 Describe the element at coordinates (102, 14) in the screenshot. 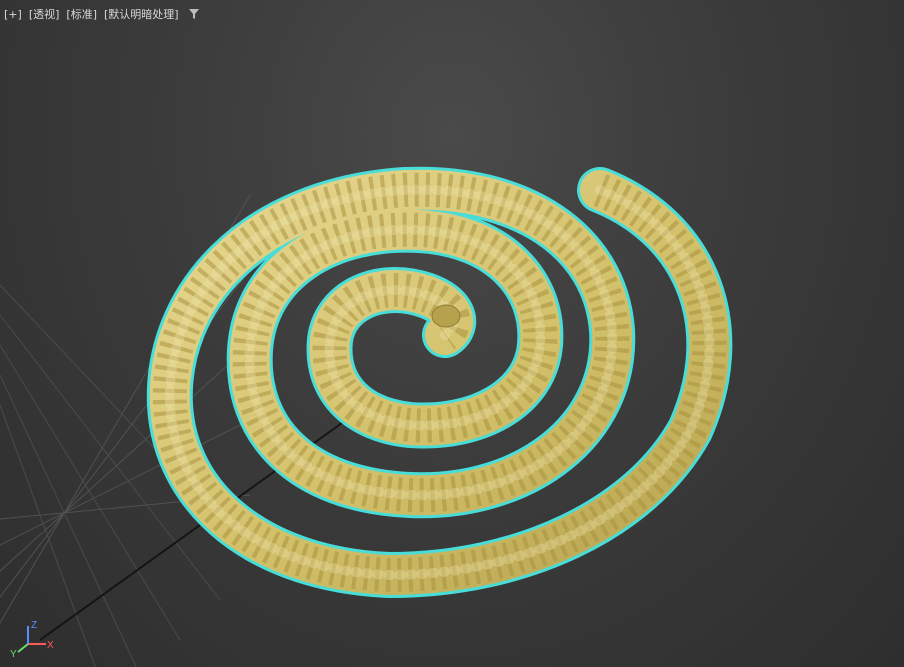

I see `viewport-label-bar: [+] [透视] [标准] [默认明暗处理]` at that location.